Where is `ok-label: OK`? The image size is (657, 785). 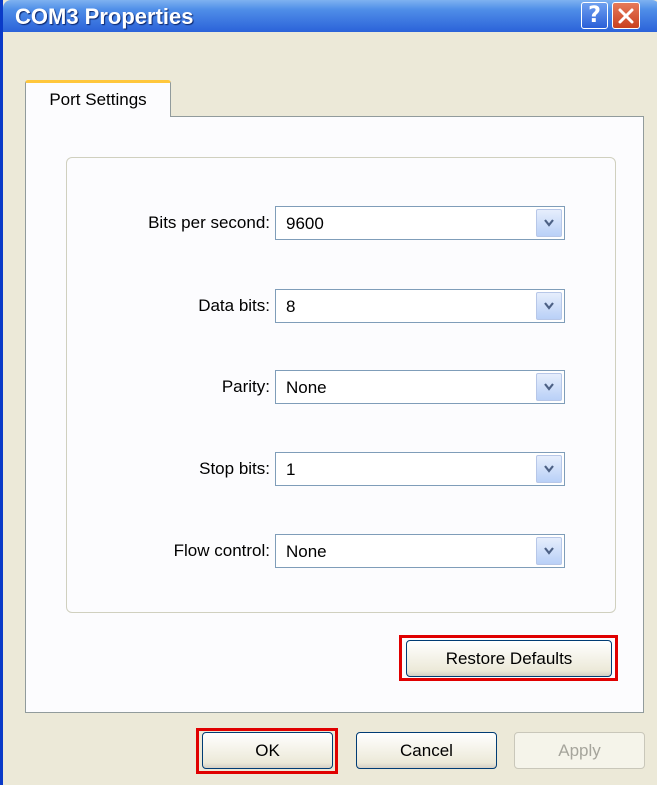 ok-label: OK is located at coordinates (267, 750).